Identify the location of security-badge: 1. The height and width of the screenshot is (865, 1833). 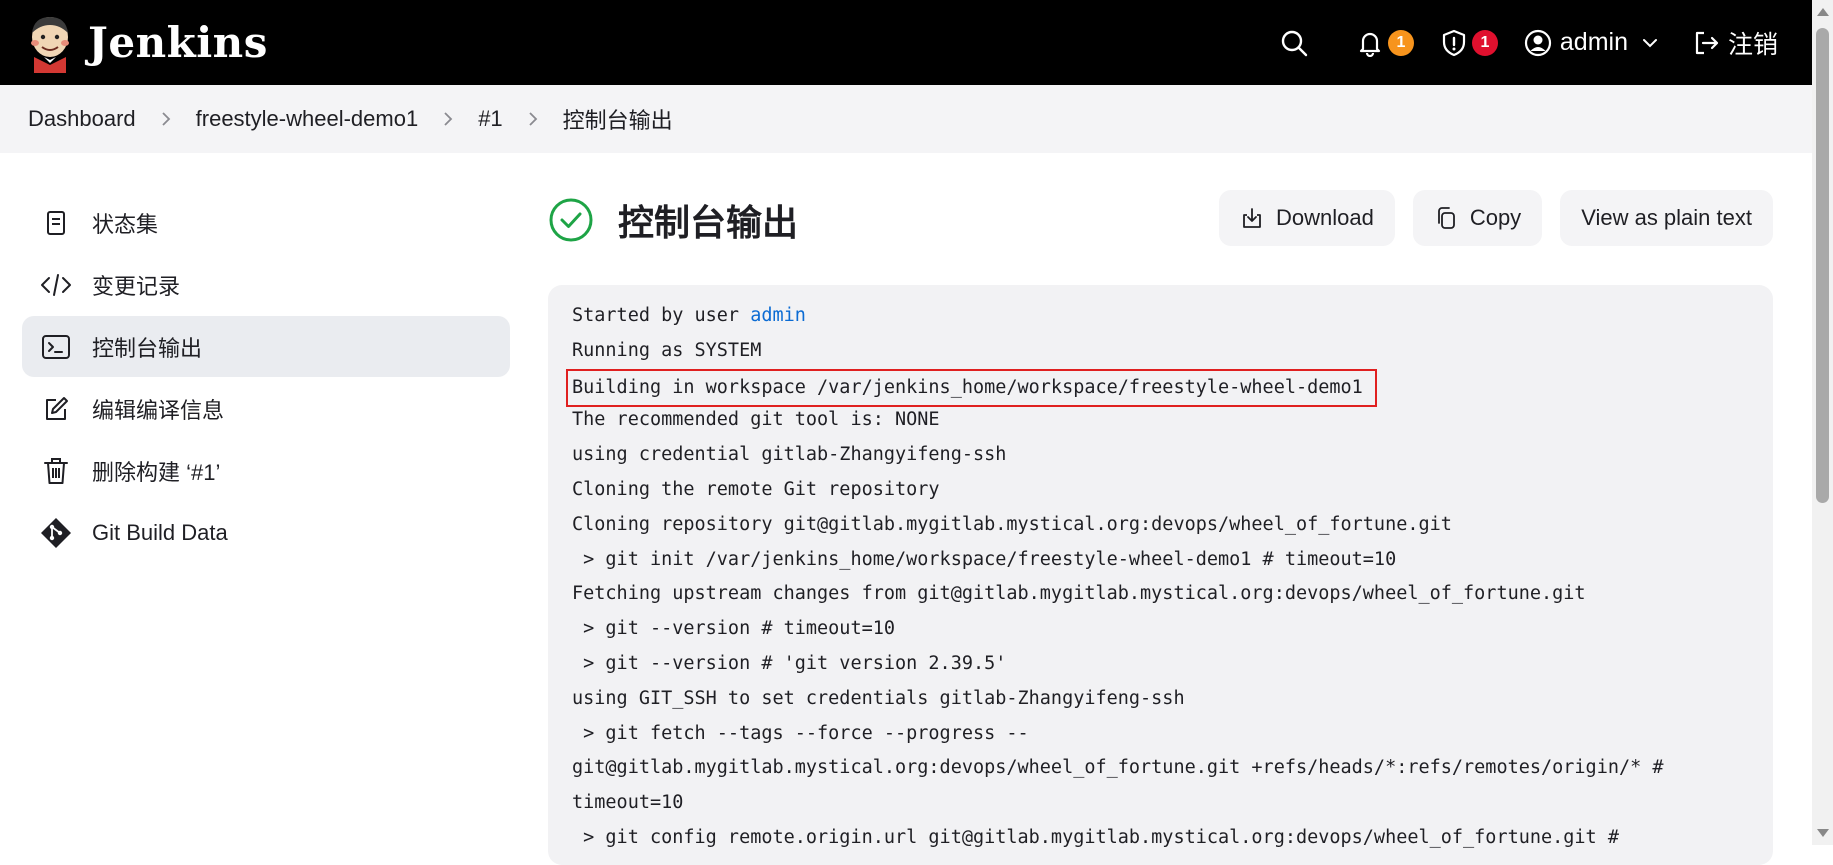
(1484, 42).